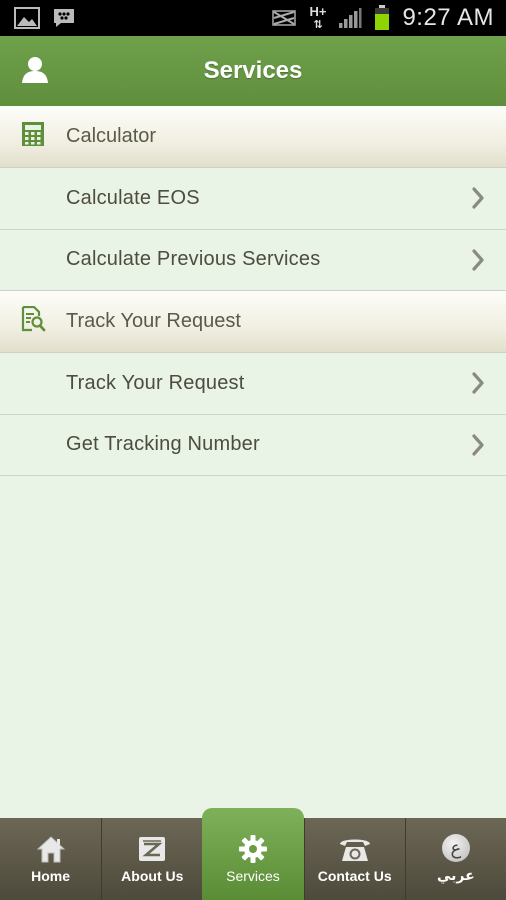 The width and height of the screenshot is (506, 900). I want to click on arabic-glyph: ع, so click(455, 848).